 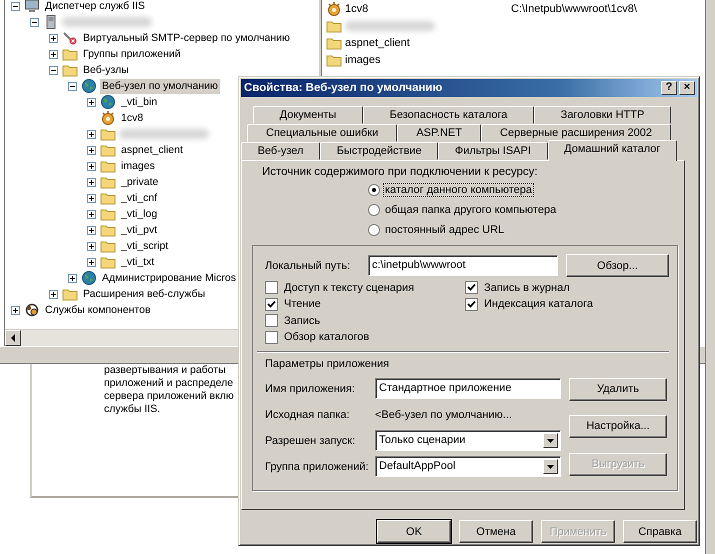 I want to click on dropdown: DefaultAppPool, so click(x=468, y=467).